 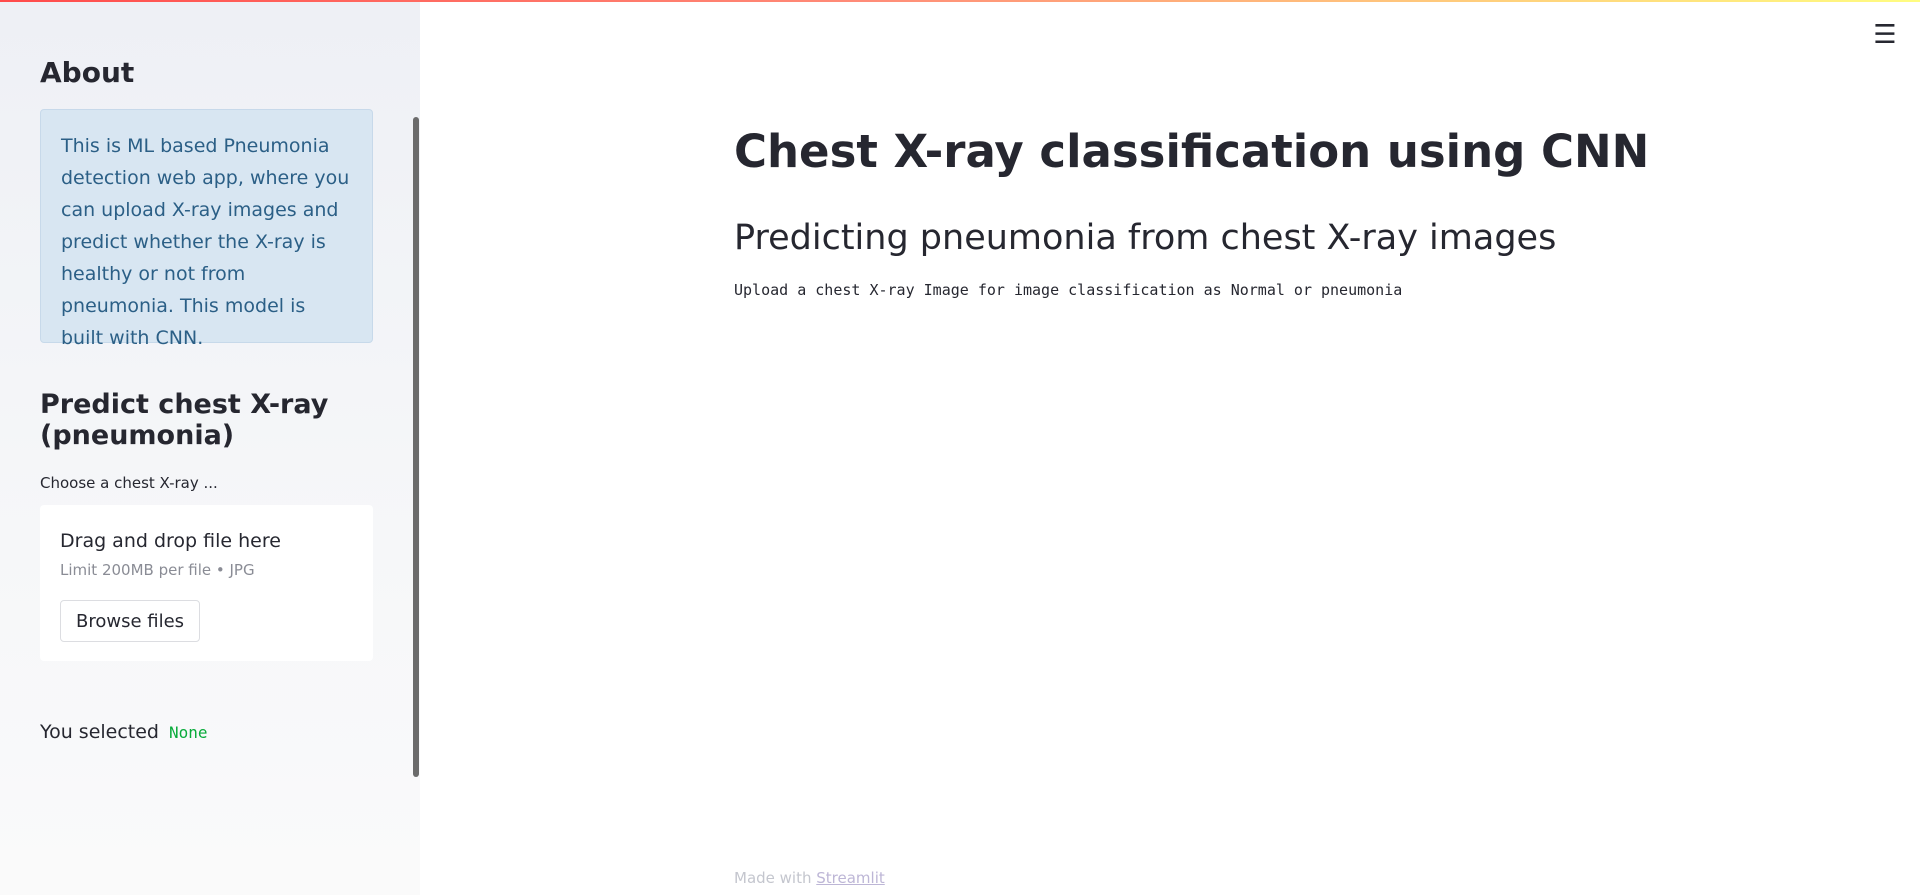 What do you see at coordinates (99, 732) in the screenshot?
I see `selected-label: You selected` at bounding box center [99, 732].